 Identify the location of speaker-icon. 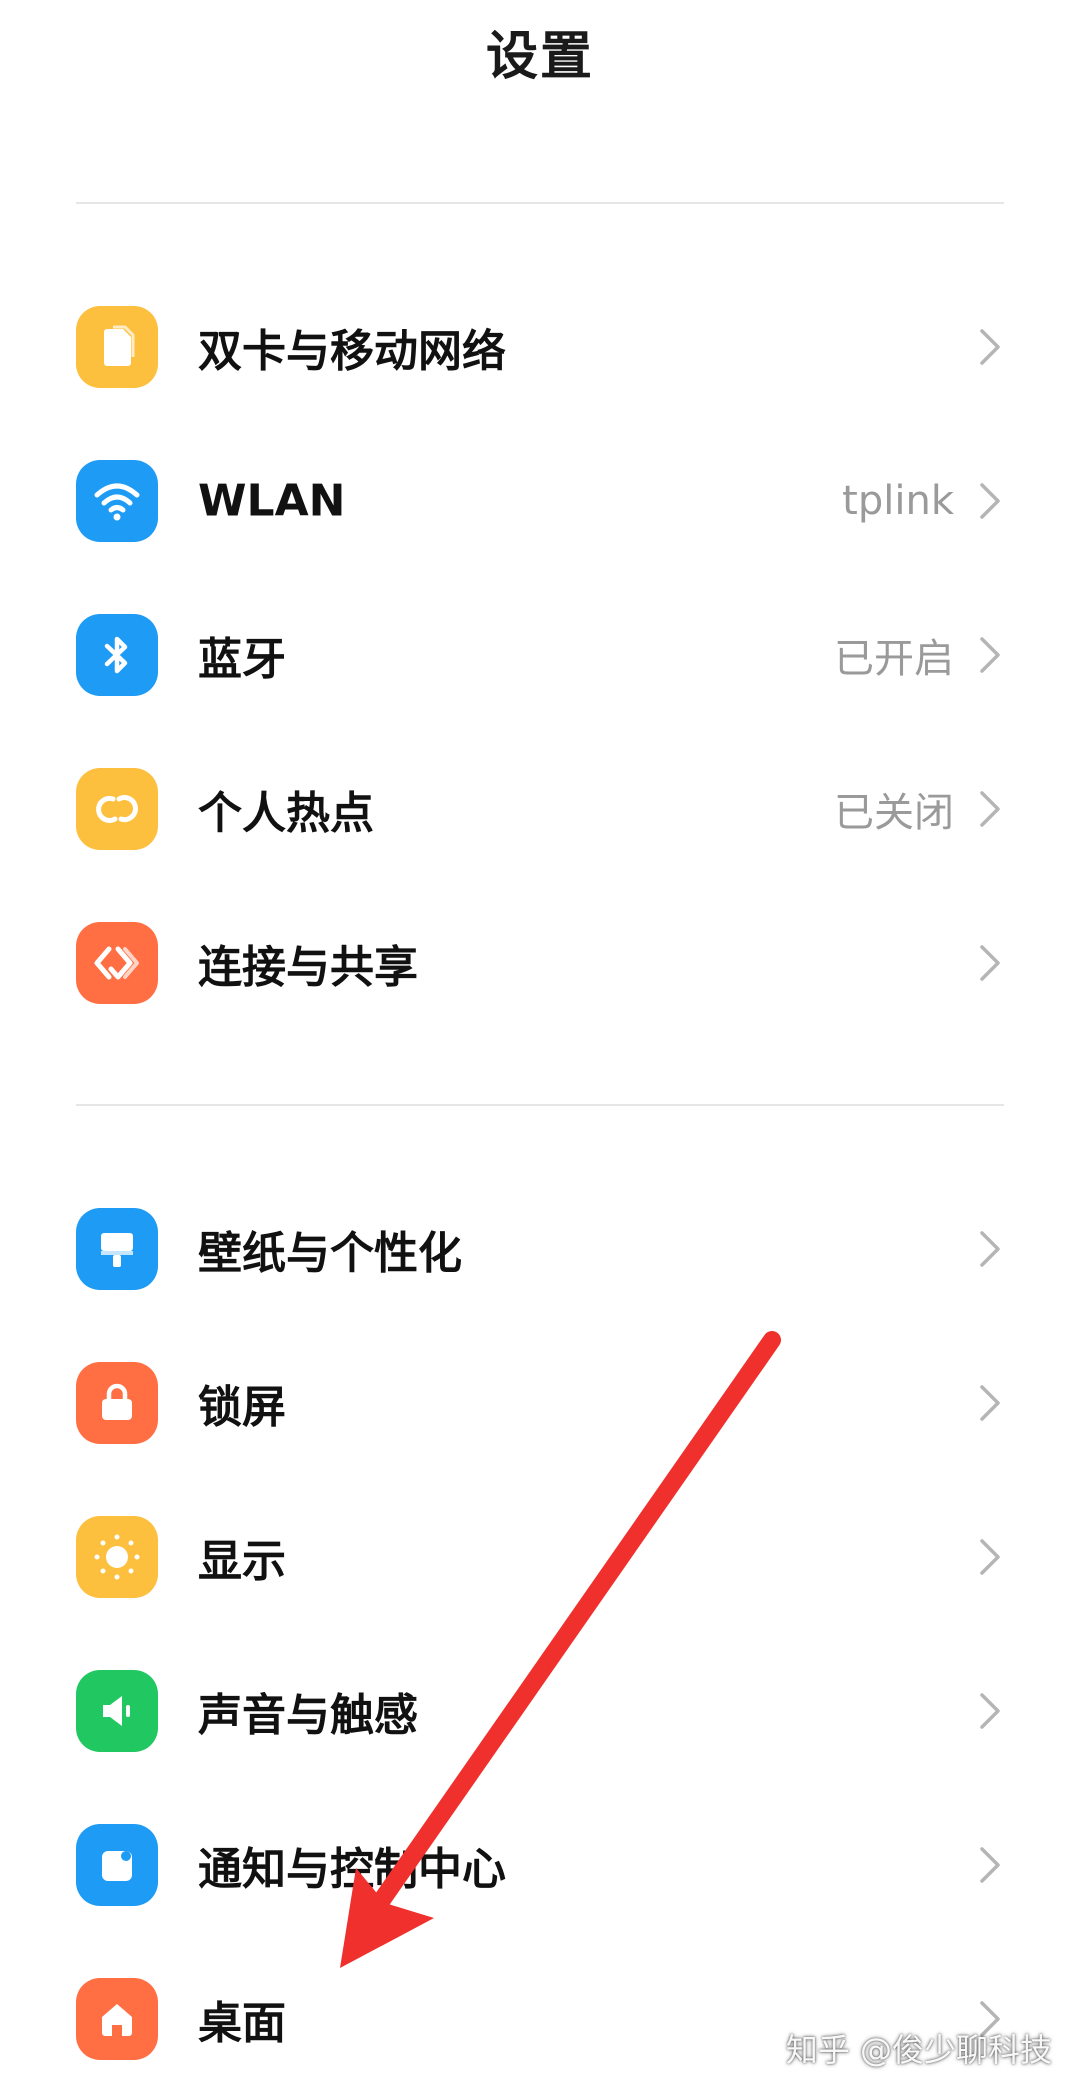
(117, 1711).